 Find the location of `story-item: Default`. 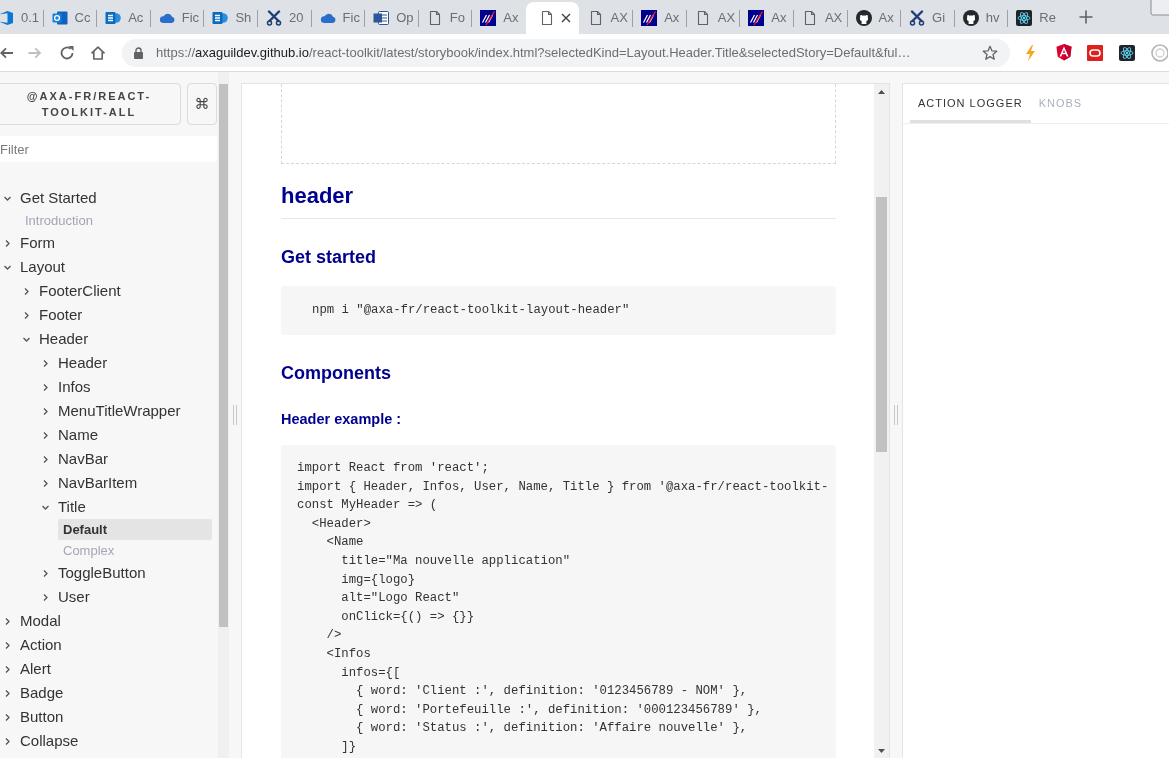

story-item: Default is located at coordinates (135, 529).